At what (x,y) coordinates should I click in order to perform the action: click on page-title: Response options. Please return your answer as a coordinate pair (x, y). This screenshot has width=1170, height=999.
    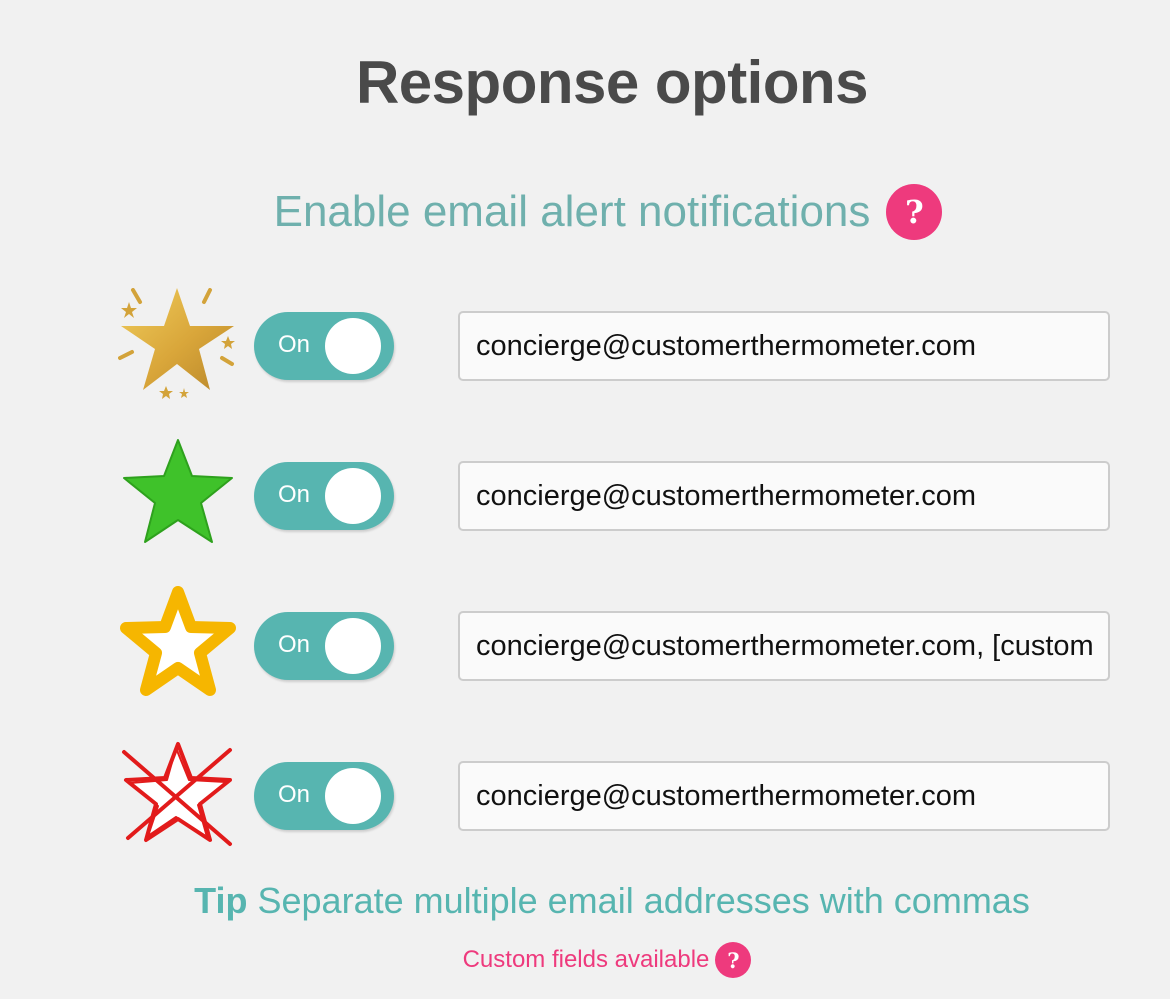
    Looking at the image, I should click on (612, 82).